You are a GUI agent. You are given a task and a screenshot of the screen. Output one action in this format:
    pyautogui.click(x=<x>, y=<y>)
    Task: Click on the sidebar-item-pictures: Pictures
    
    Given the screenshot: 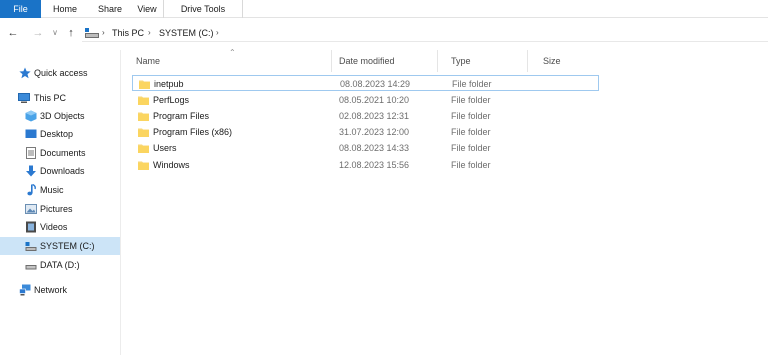 What is the action you would take?
    pyautogui.click(x=60, y=209)
    